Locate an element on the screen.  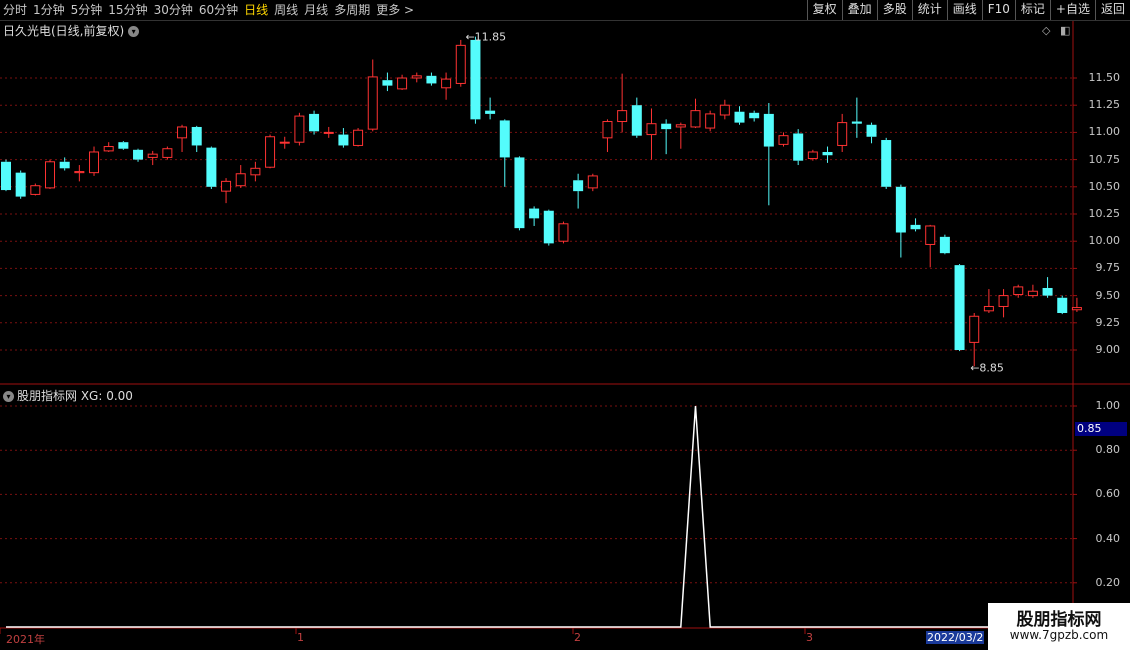
action-button-0: 复权 is located at coordinates (824, 10).